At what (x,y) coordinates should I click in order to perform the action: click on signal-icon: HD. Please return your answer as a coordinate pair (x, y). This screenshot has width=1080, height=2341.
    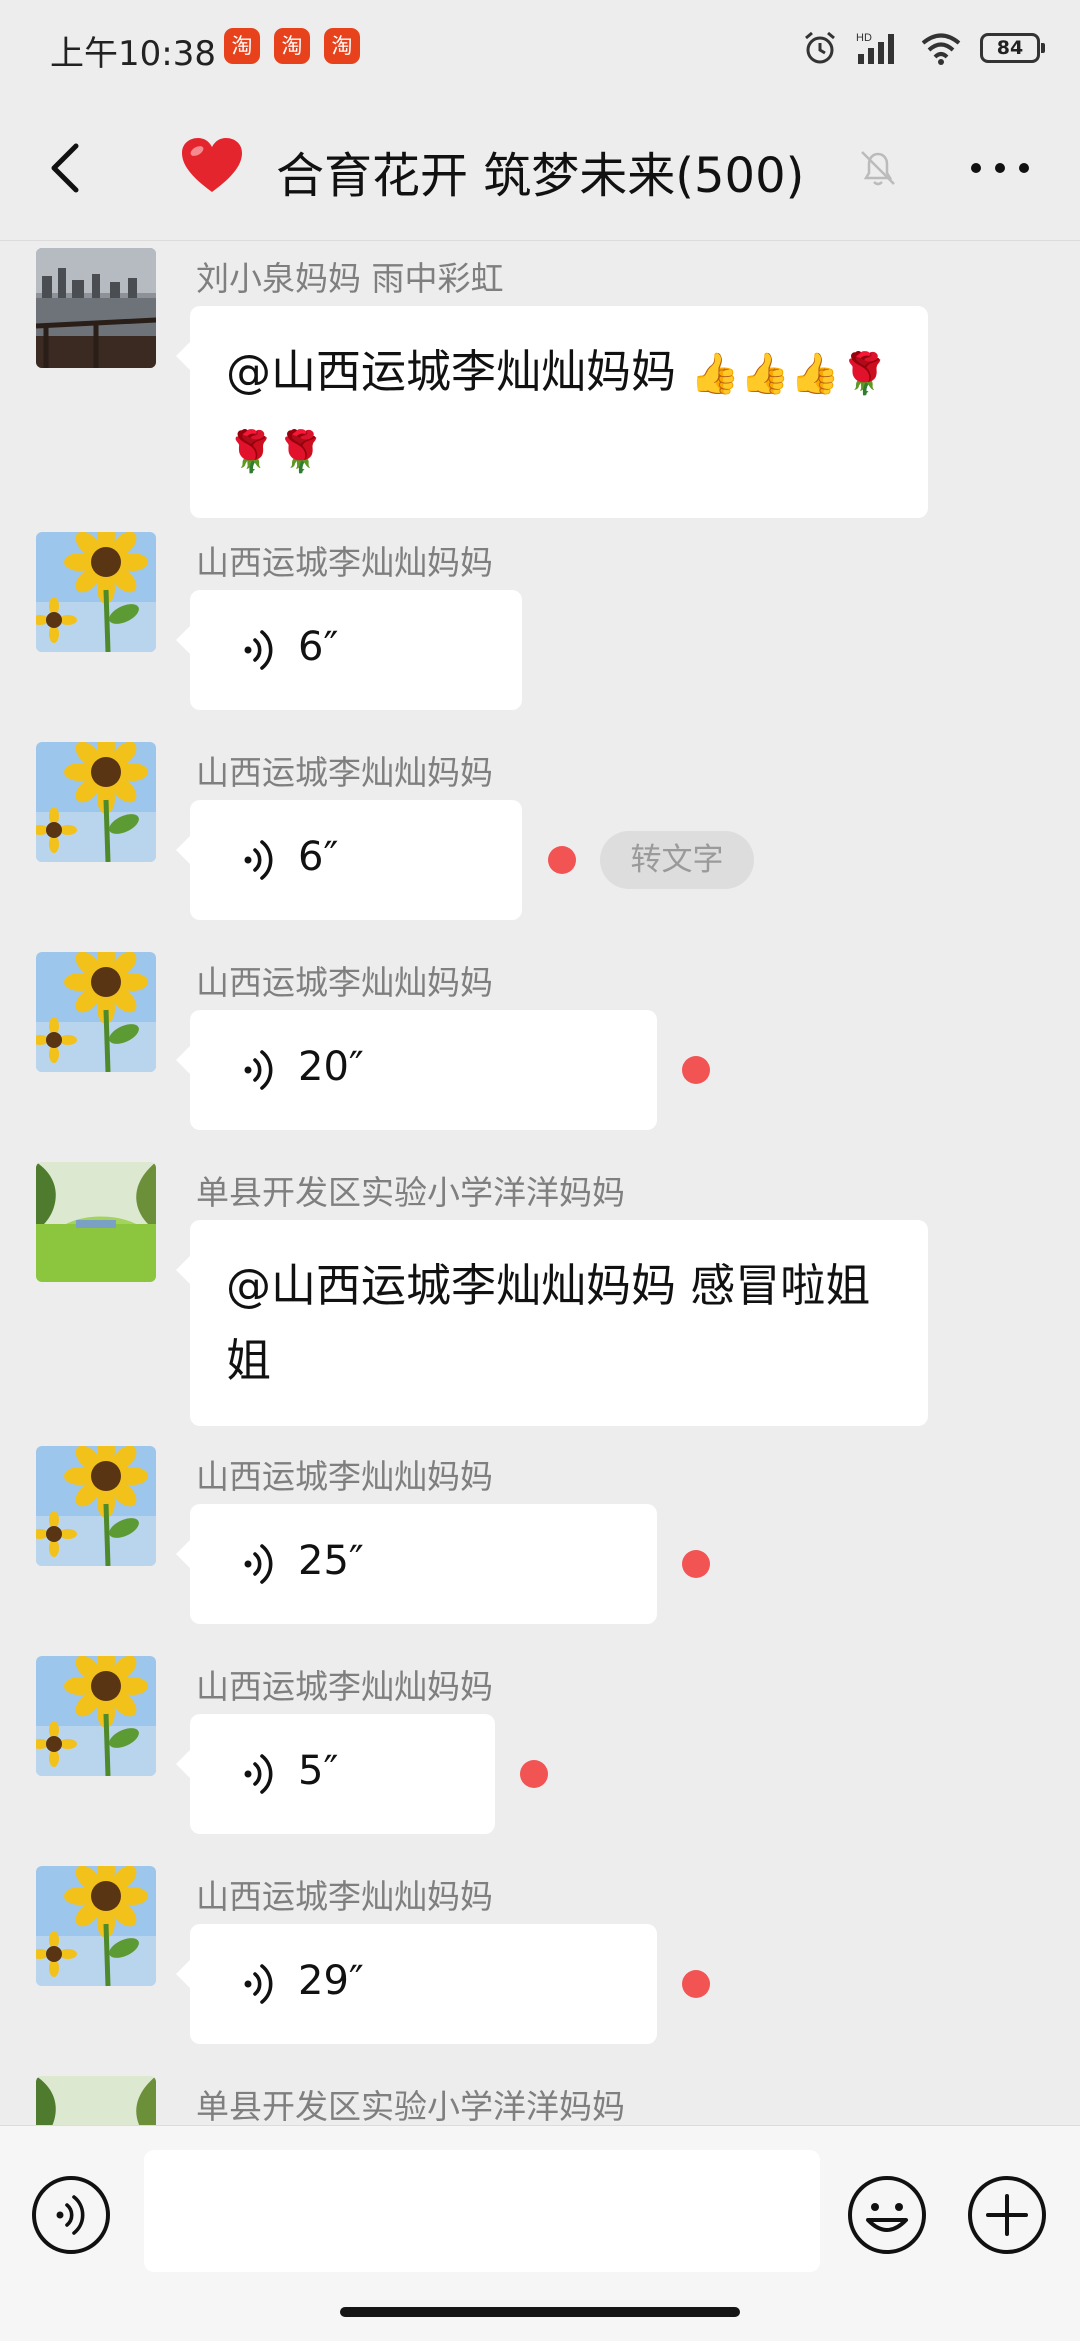
    Looking at the image, I should click on (875, 48).